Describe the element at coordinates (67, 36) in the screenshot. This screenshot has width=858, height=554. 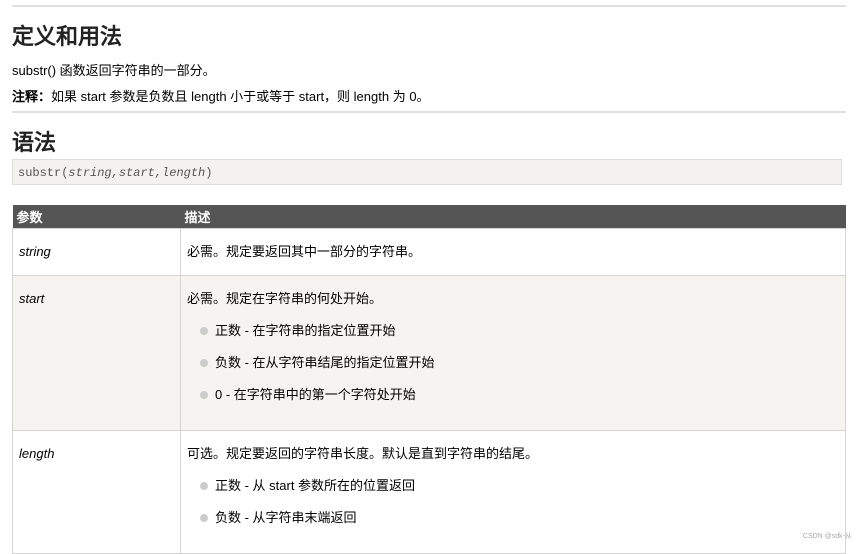
I see `section-title-definition: 定义和用法` at that location.